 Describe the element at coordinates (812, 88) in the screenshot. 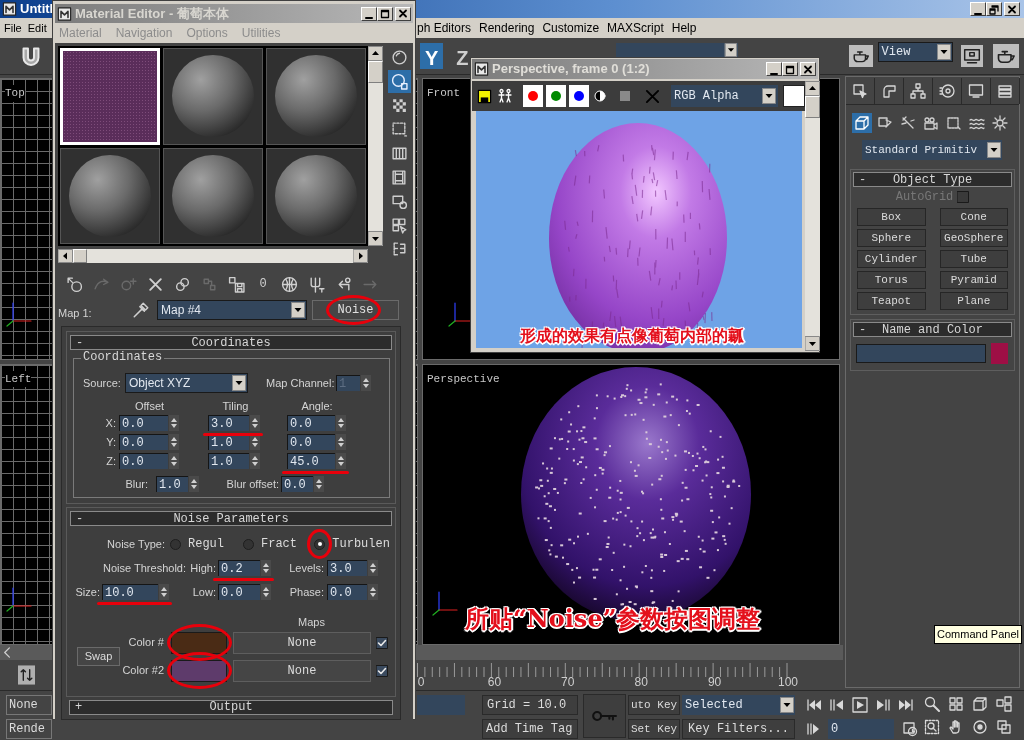

I see `scroll-up-icon` at that location.